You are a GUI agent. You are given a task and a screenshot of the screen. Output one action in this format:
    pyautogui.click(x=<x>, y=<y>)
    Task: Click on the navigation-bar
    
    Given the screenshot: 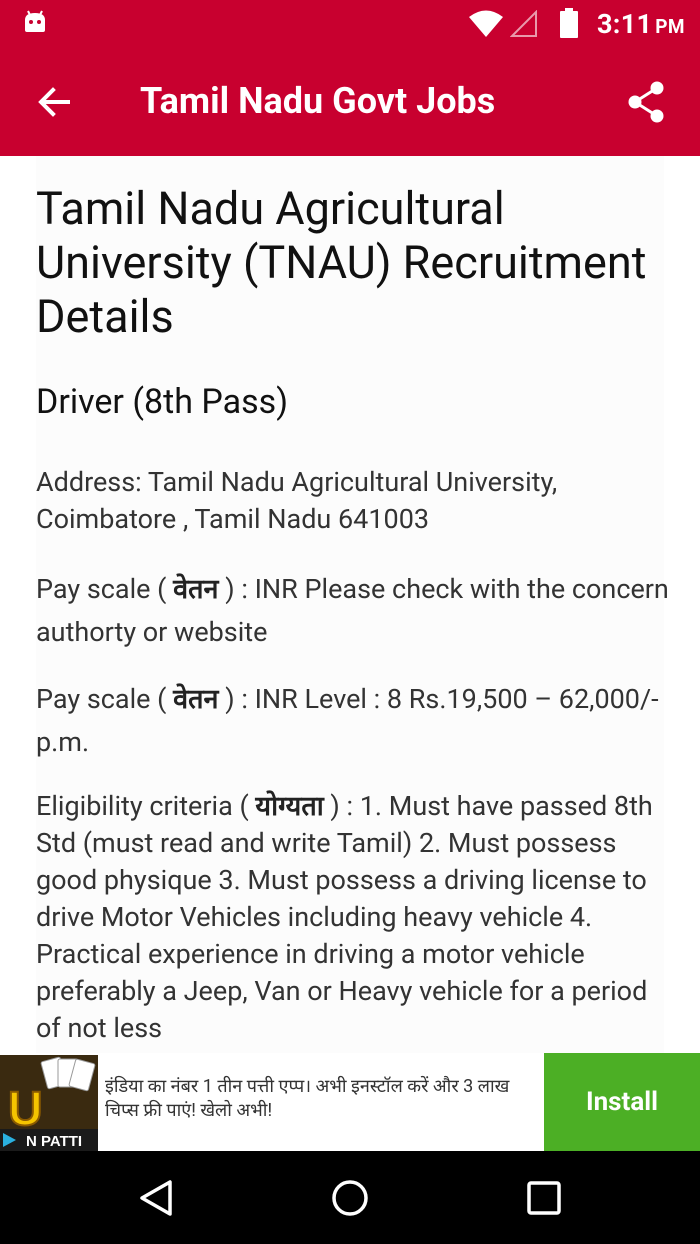 What is the action you would take?
    pyautogui.click(x=350, y=1197)
    